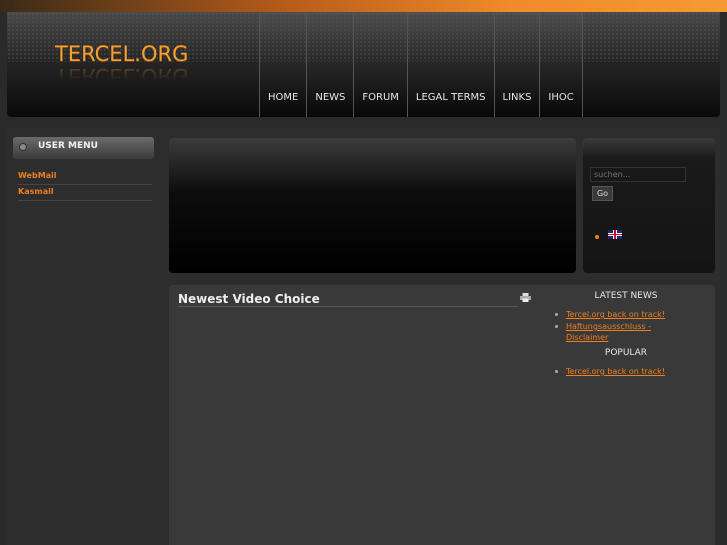 This screenshot has height=545, width=727. I want to click on menu-link-kasmail: Kasmail, so click(85, 194).